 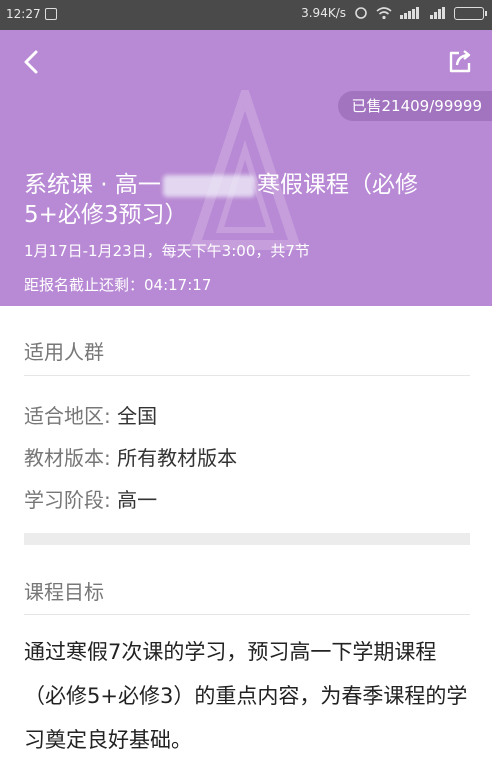 I want to click on course-schedule: 1月17日-1月23日，每天下午3:00，共7节, so click(x=167, y=250).